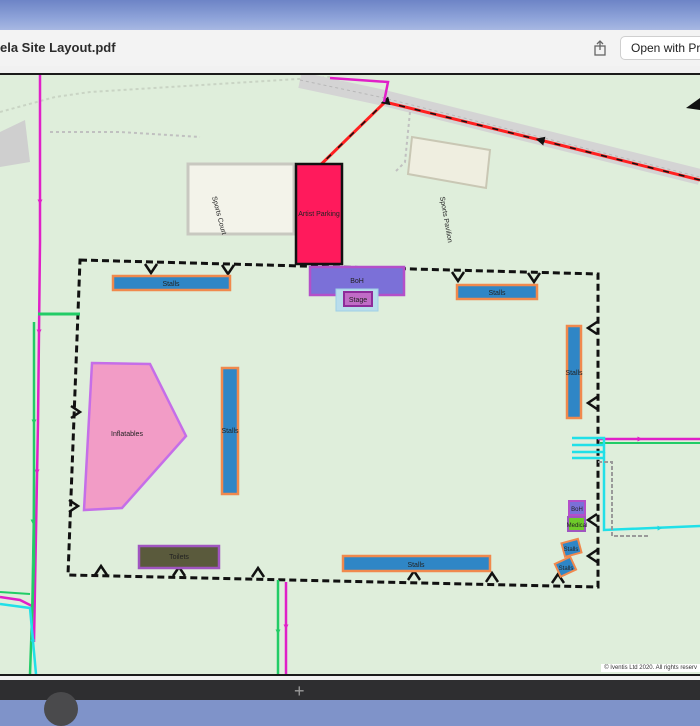 This screenshot has height=726, width=700. Describe the element at coordinates (497, 293) in the screenshot. I see `stalls-top-right-label: Stalls` at that location.